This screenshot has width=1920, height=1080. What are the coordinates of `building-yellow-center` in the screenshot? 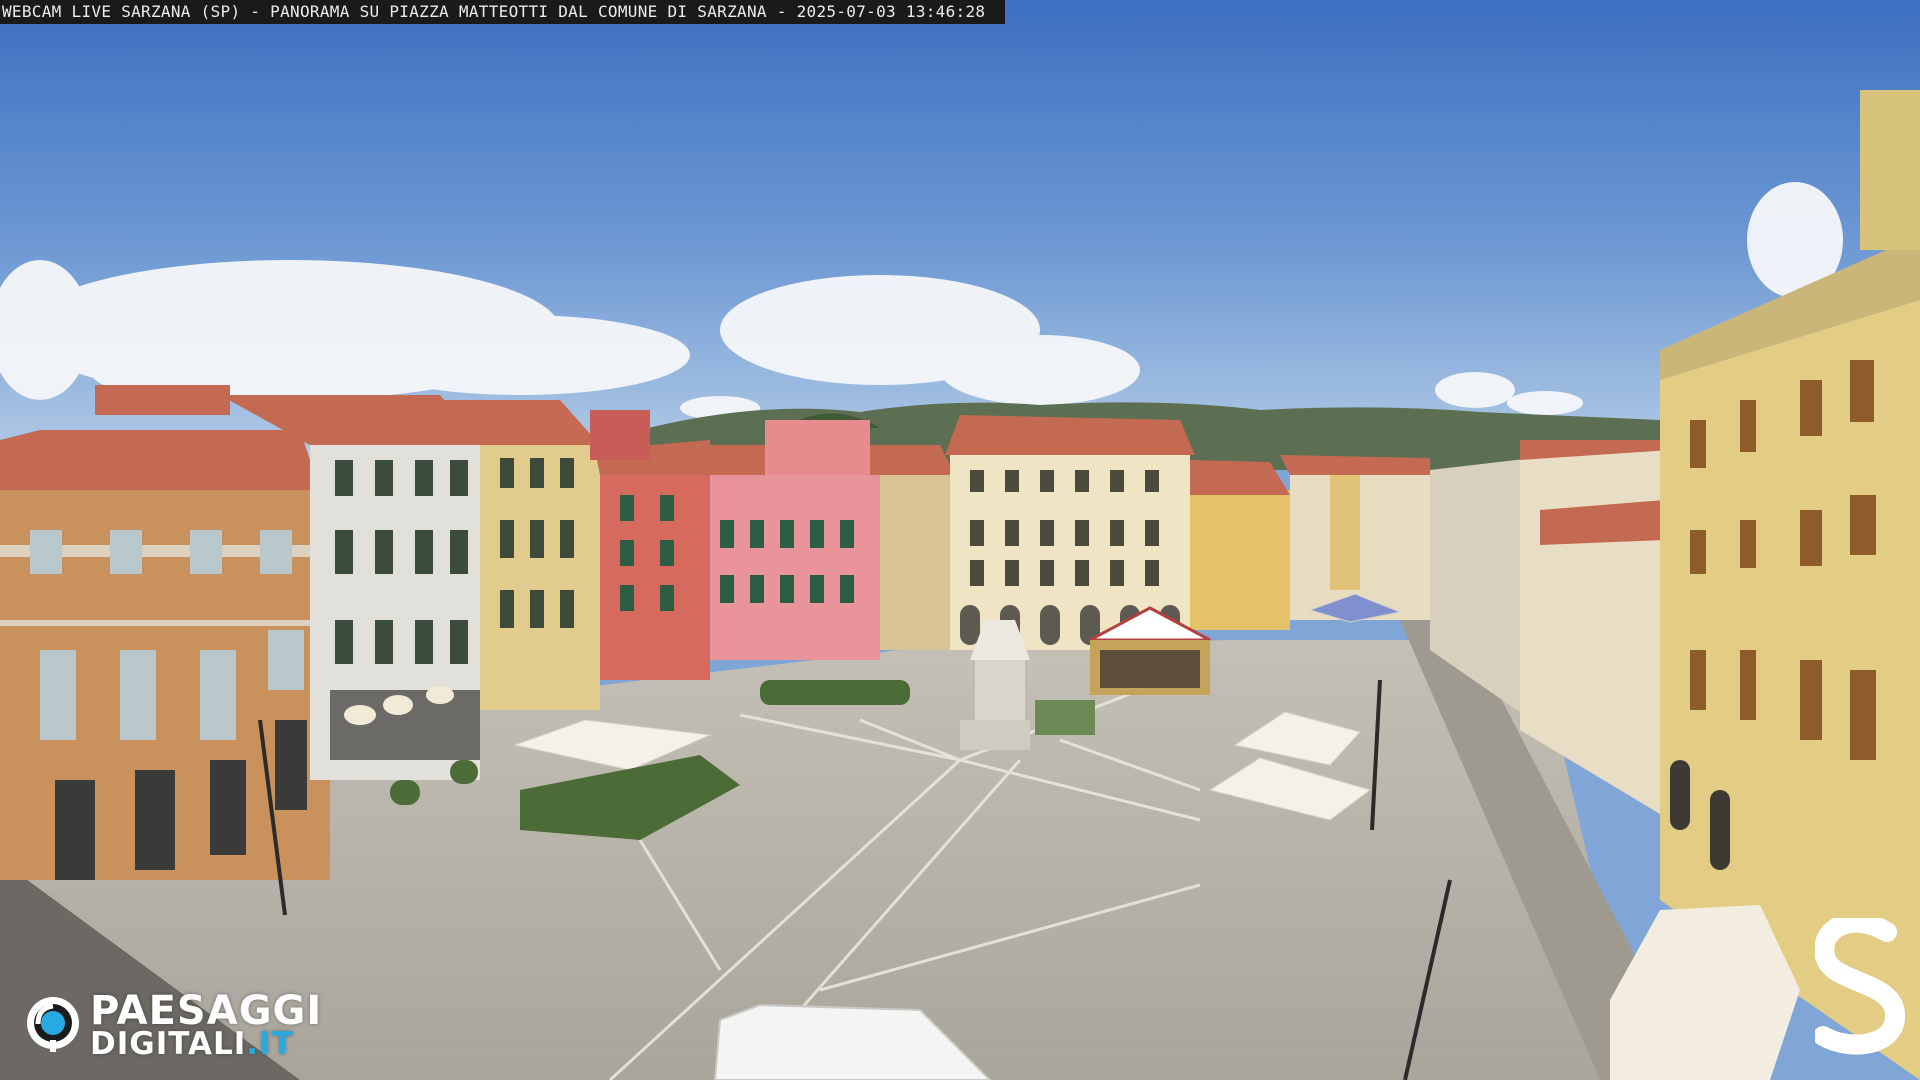 It's located at (1240, 545).